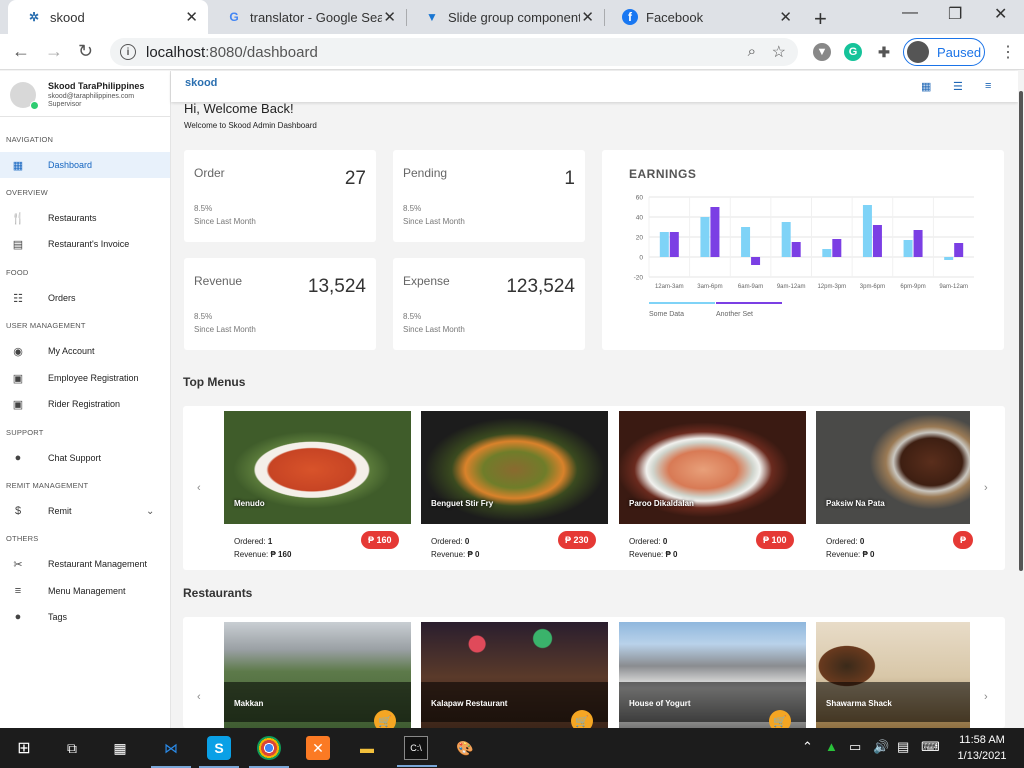 This screenshot has width=1024, height=768. Describe the element at coordinates (70, 165) in the screenshot. I see `sidebar-item-label: Dashboard` at that location.